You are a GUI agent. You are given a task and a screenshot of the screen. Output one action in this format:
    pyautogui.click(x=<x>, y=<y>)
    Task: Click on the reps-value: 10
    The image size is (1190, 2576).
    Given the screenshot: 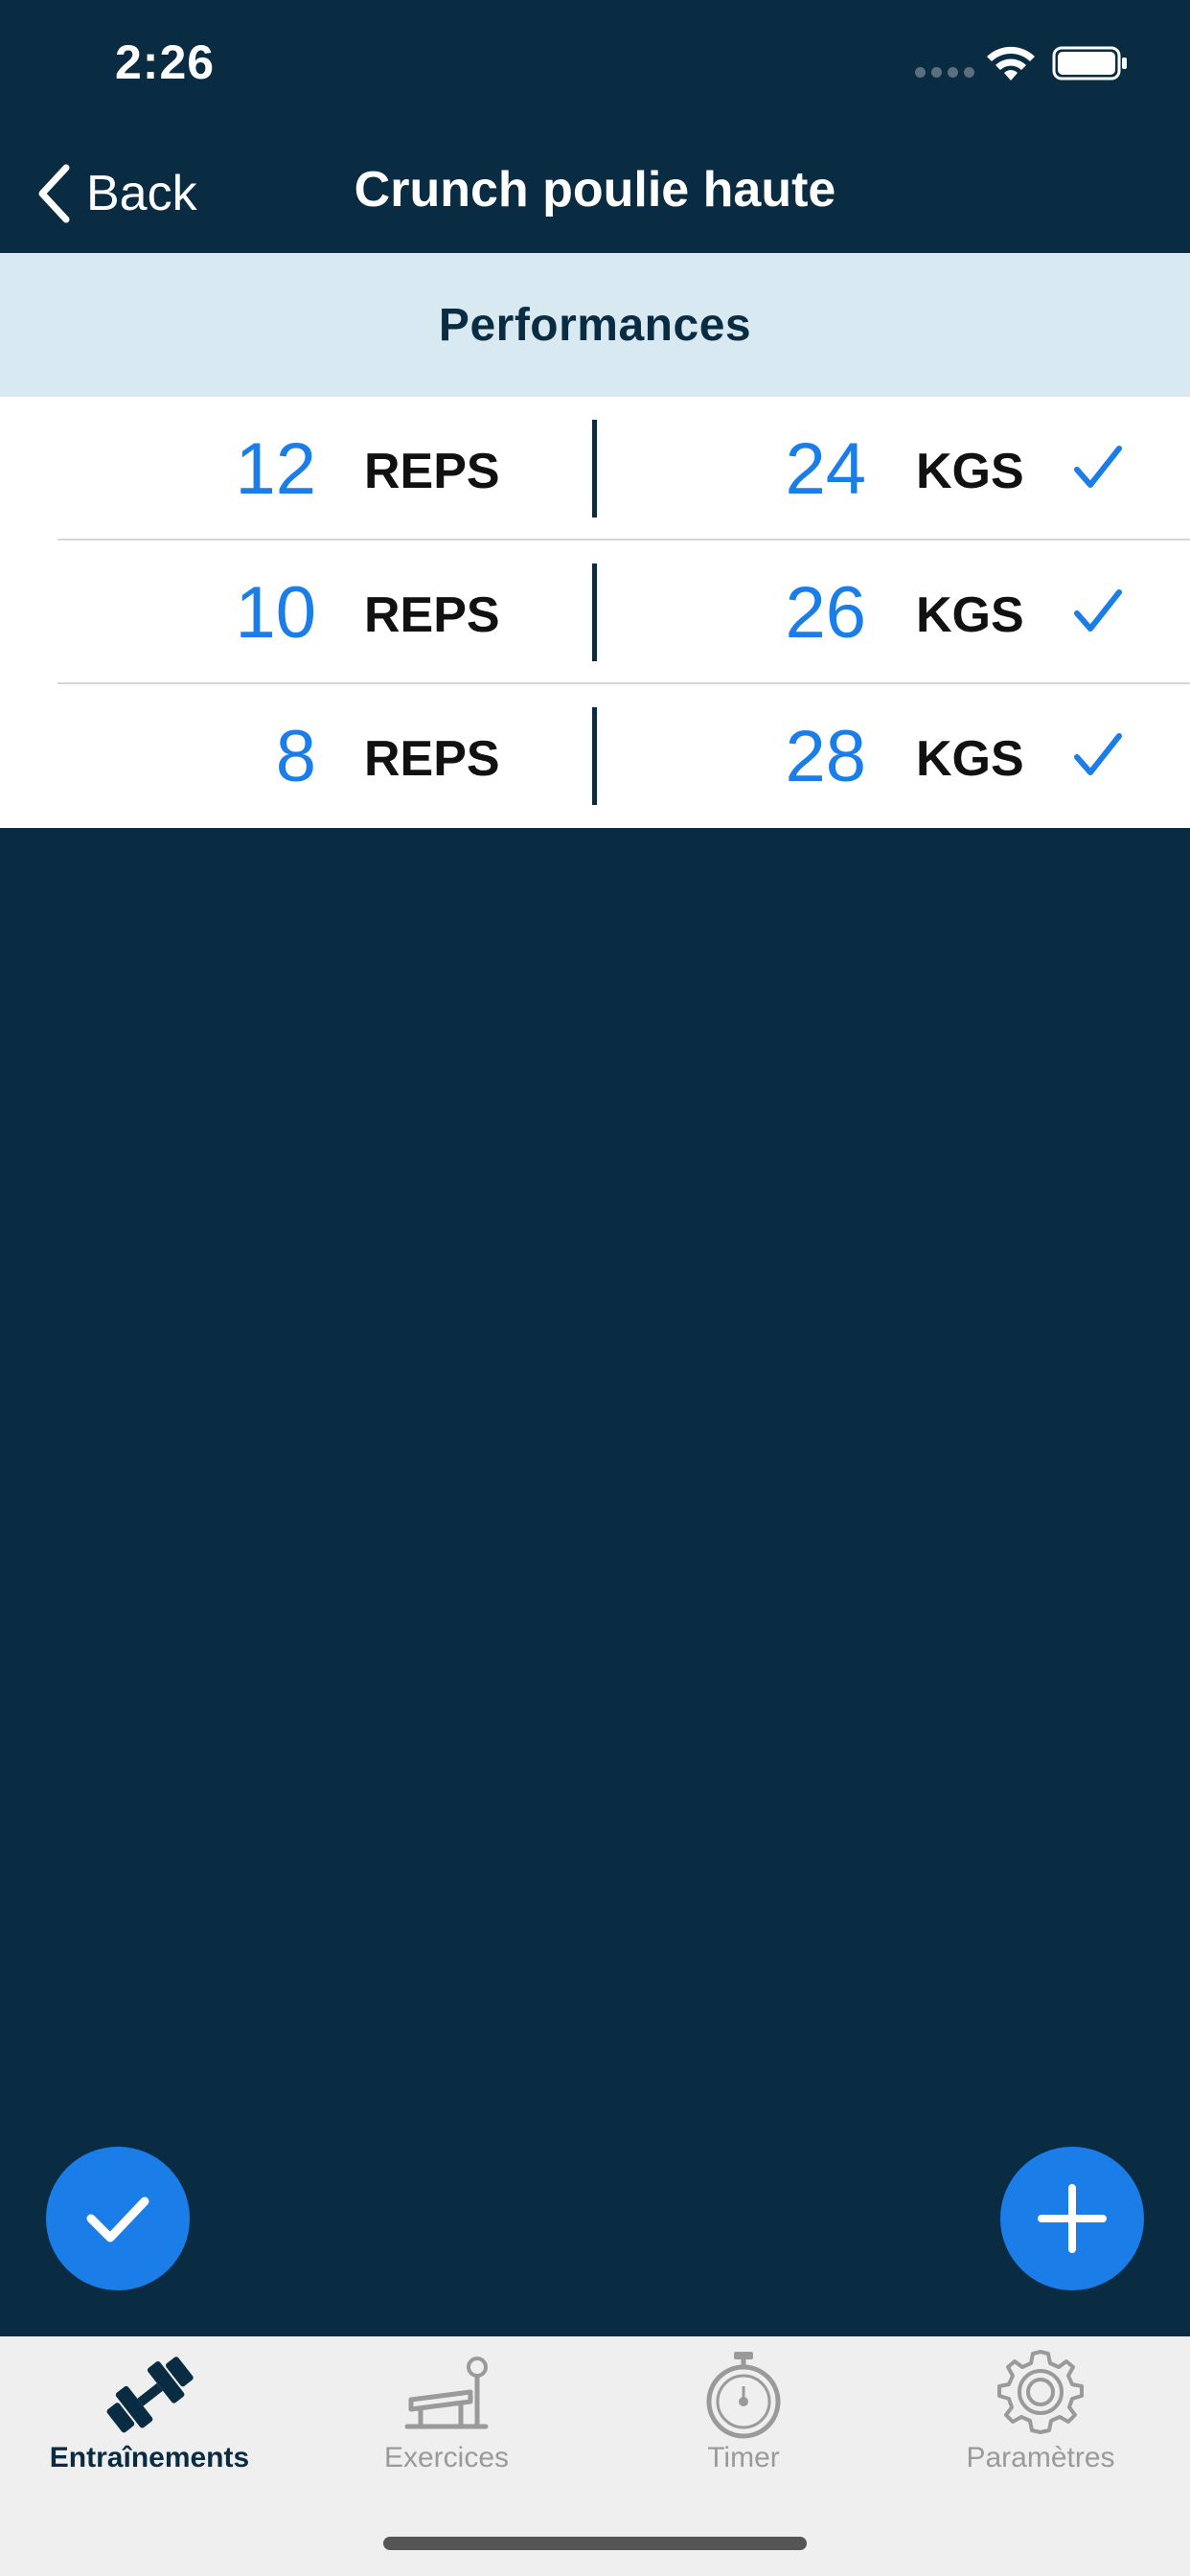 What is the action you would take?
    pyautogui.click(x=221, y=613)
    